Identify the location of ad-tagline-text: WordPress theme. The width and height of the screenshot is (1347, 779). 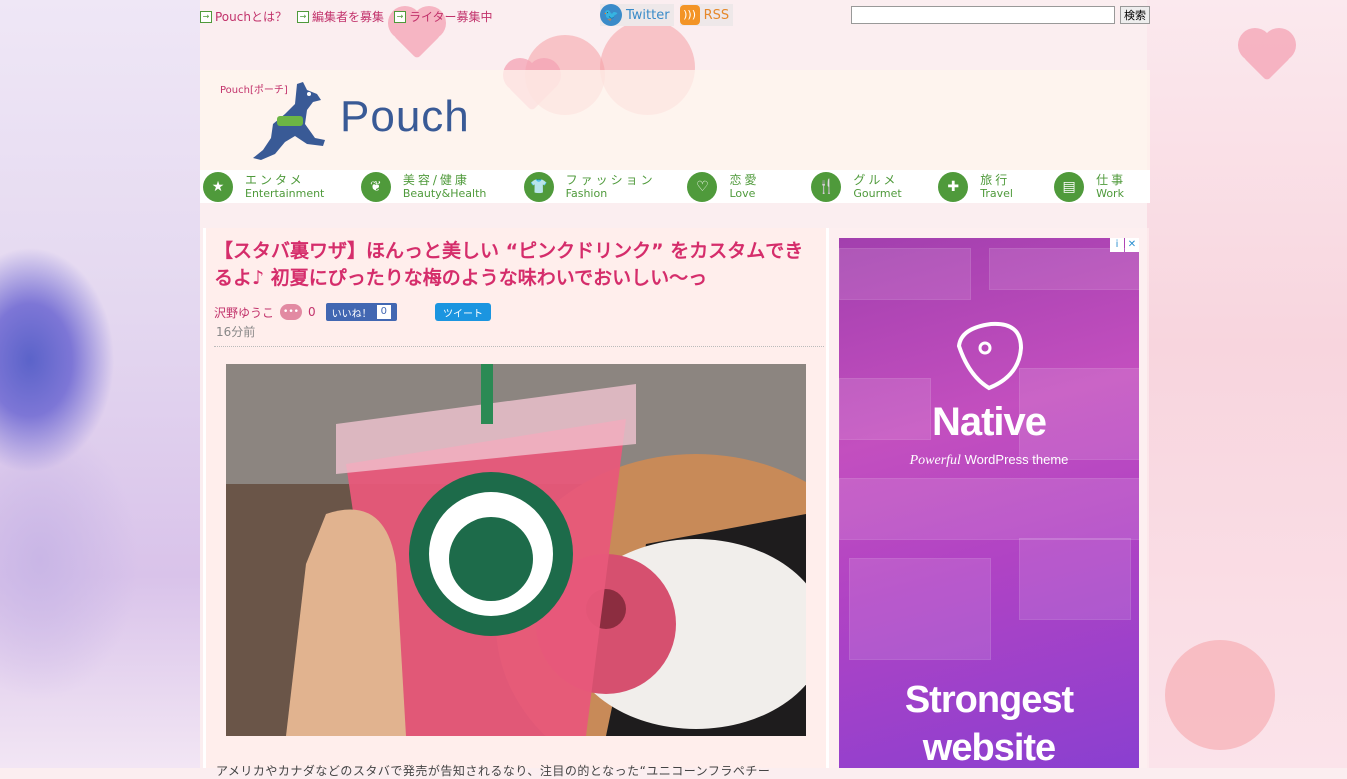
(1016, 459).